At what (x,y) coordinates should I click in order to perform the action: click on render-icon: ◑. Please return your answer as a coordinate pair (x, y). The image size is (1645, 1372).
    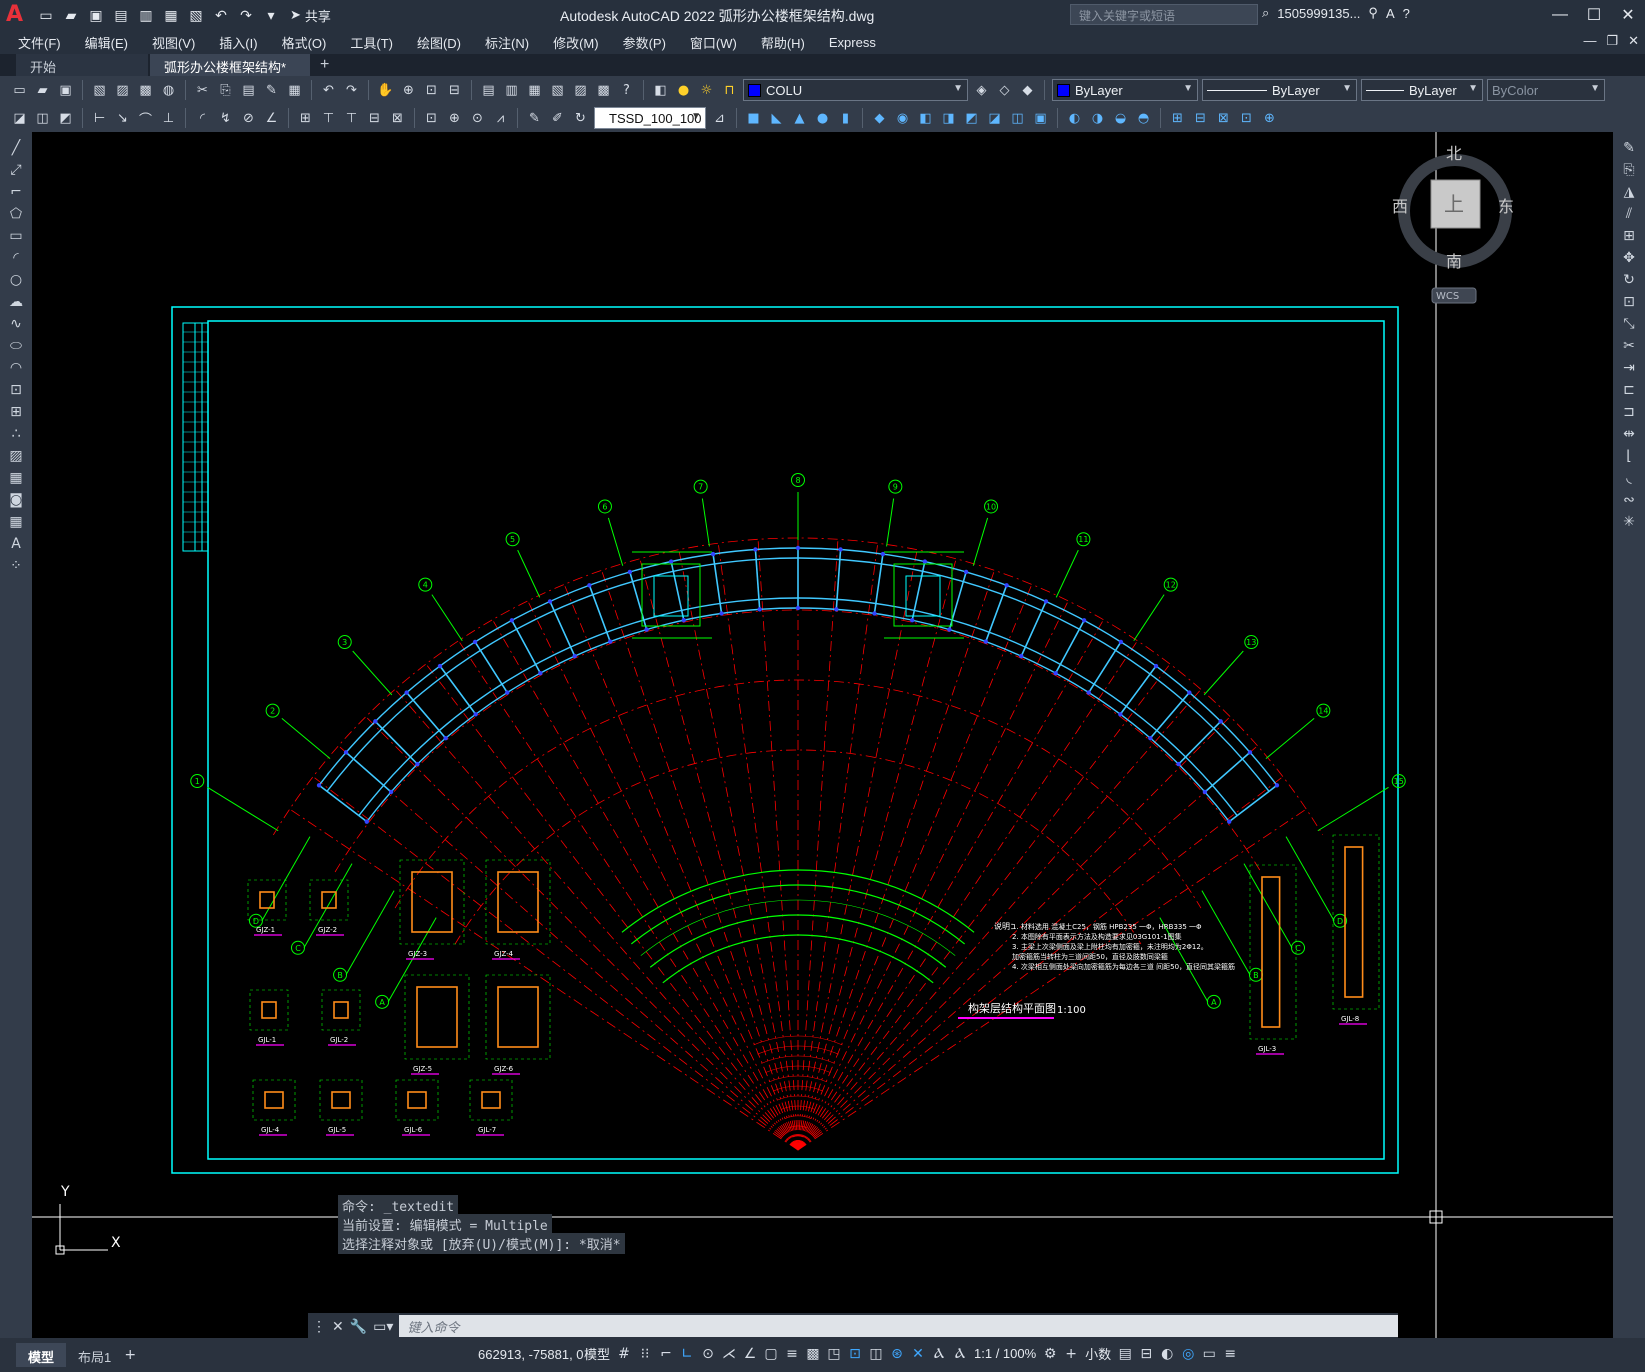
    Looking at the image, I should click on (1097, 118).